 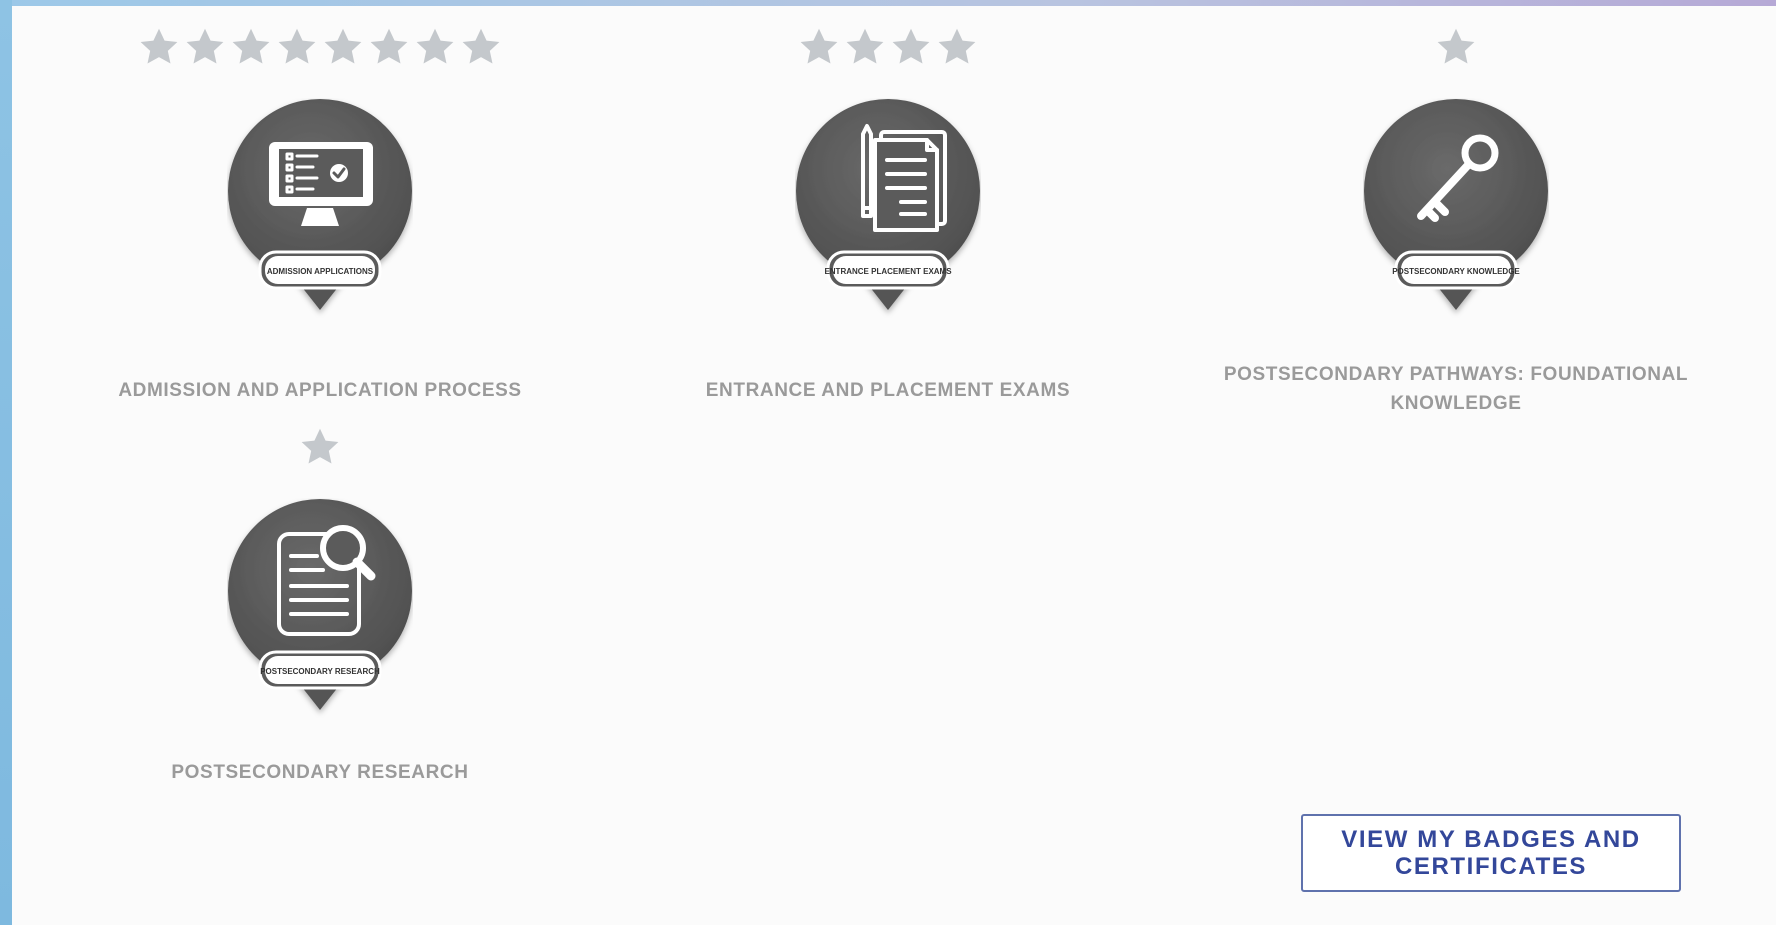 What do you see at coordinates (888, 390) in the screenshot?
I see `badge-title: ENTRANCE AND PLACEMENT EXAMS` at bounding box center [888, 390].